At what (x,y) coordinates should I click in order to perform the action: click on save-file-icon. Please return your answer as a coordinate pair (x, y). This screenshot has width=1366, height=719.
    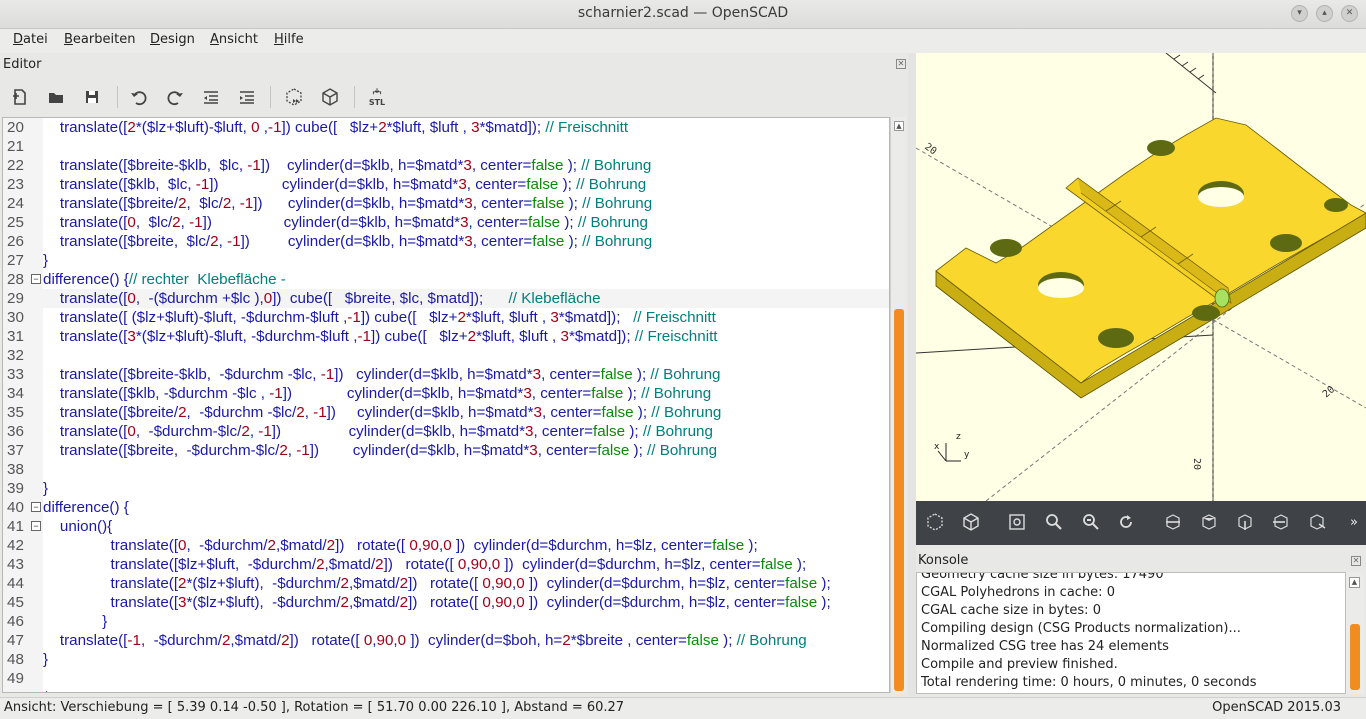
    Looking at the image, I should click on (92, 97).